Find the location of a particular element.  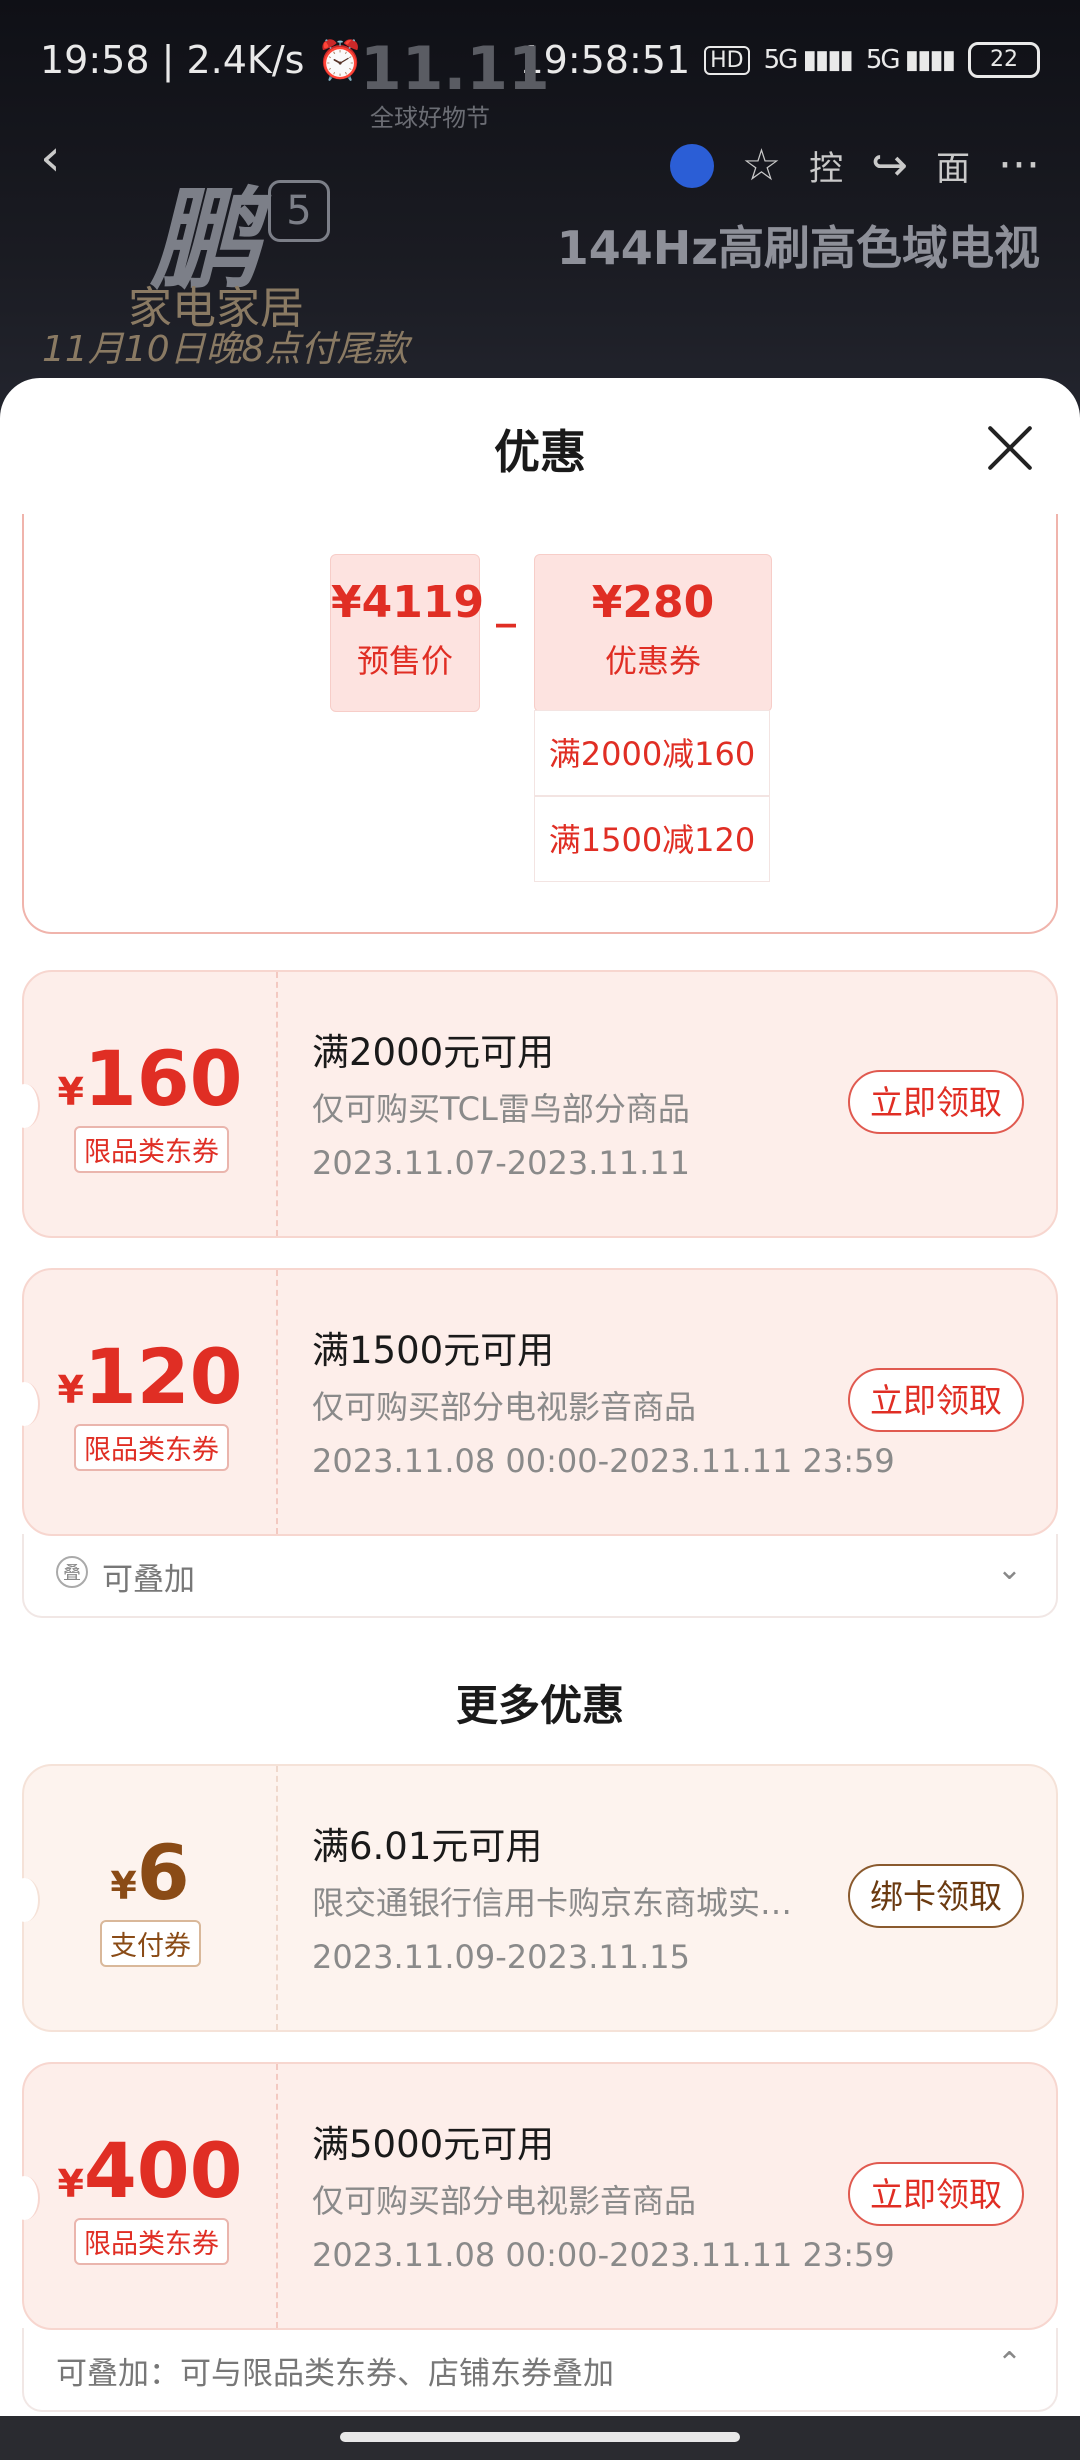

event-subtitle: 全球好物节 is located at coordinates (430, 118).